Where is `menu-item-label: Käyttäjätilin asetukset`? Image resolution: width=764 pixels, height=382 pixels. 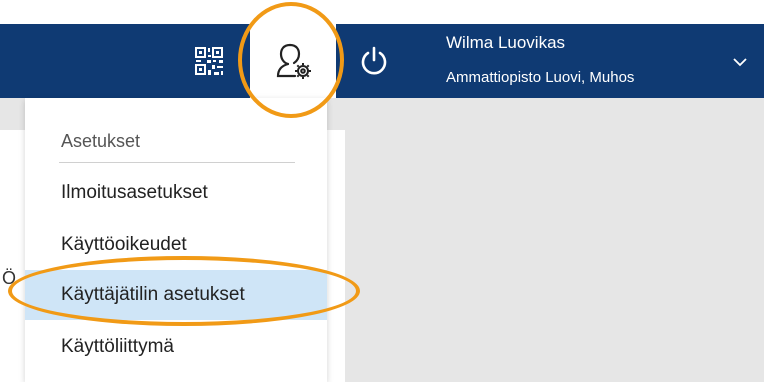 menu-item-label: Käyttäjätilin asetukset is located at coordinates (153, 294).